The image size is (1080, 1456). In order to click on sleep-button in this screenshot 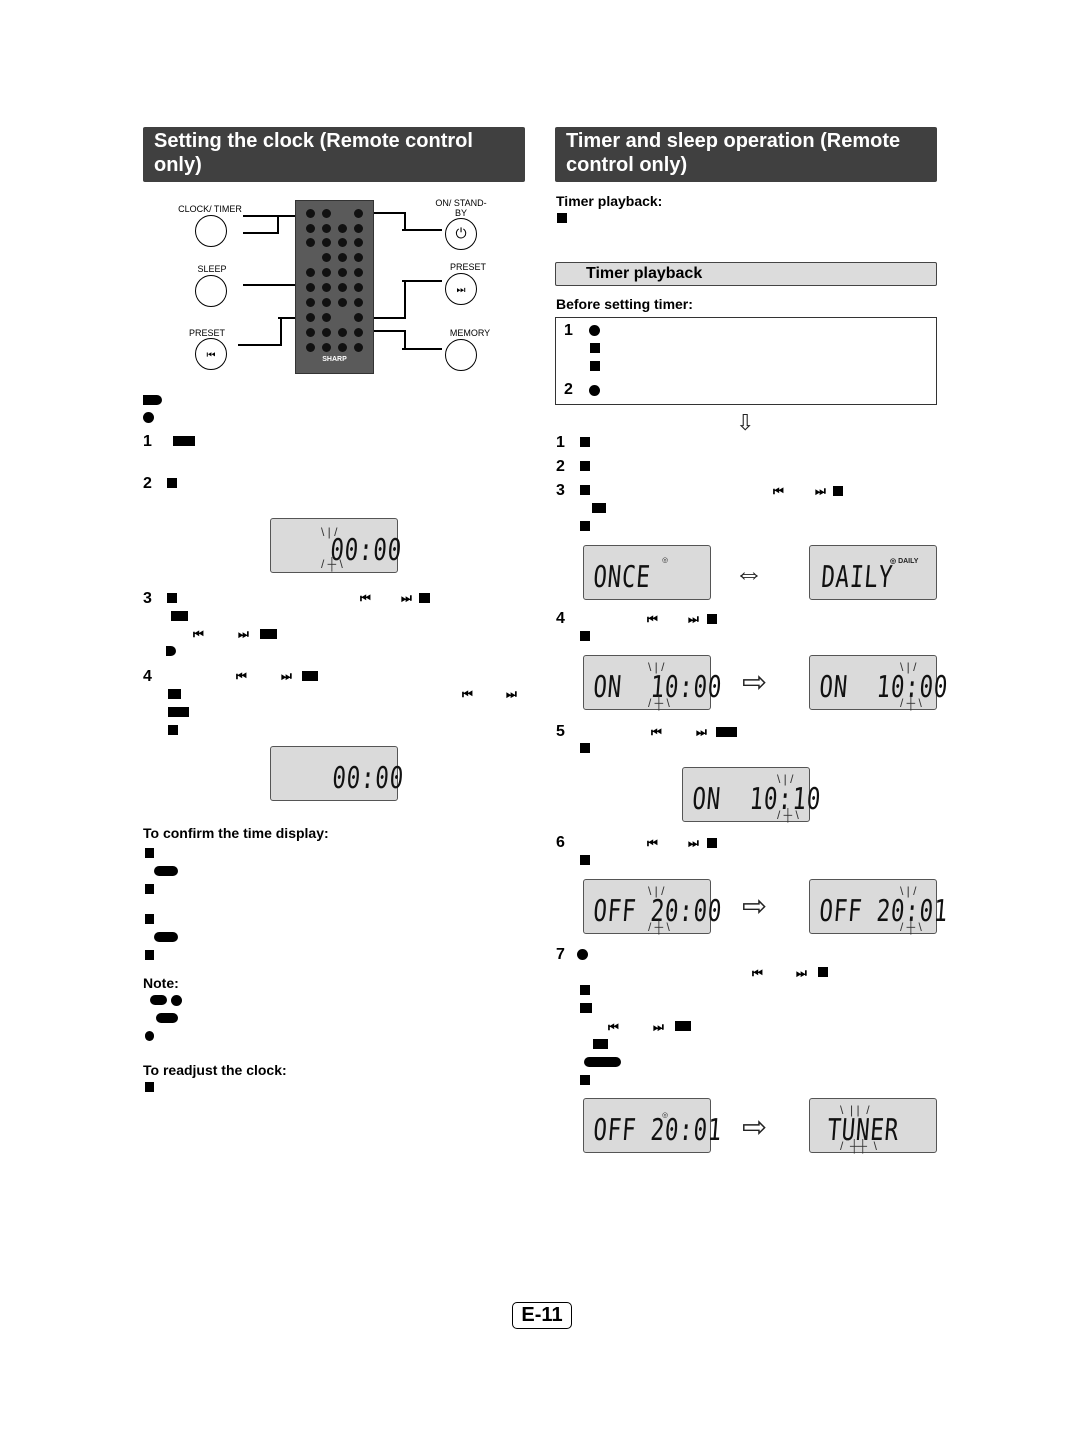, I will do `click(211, 291)`.